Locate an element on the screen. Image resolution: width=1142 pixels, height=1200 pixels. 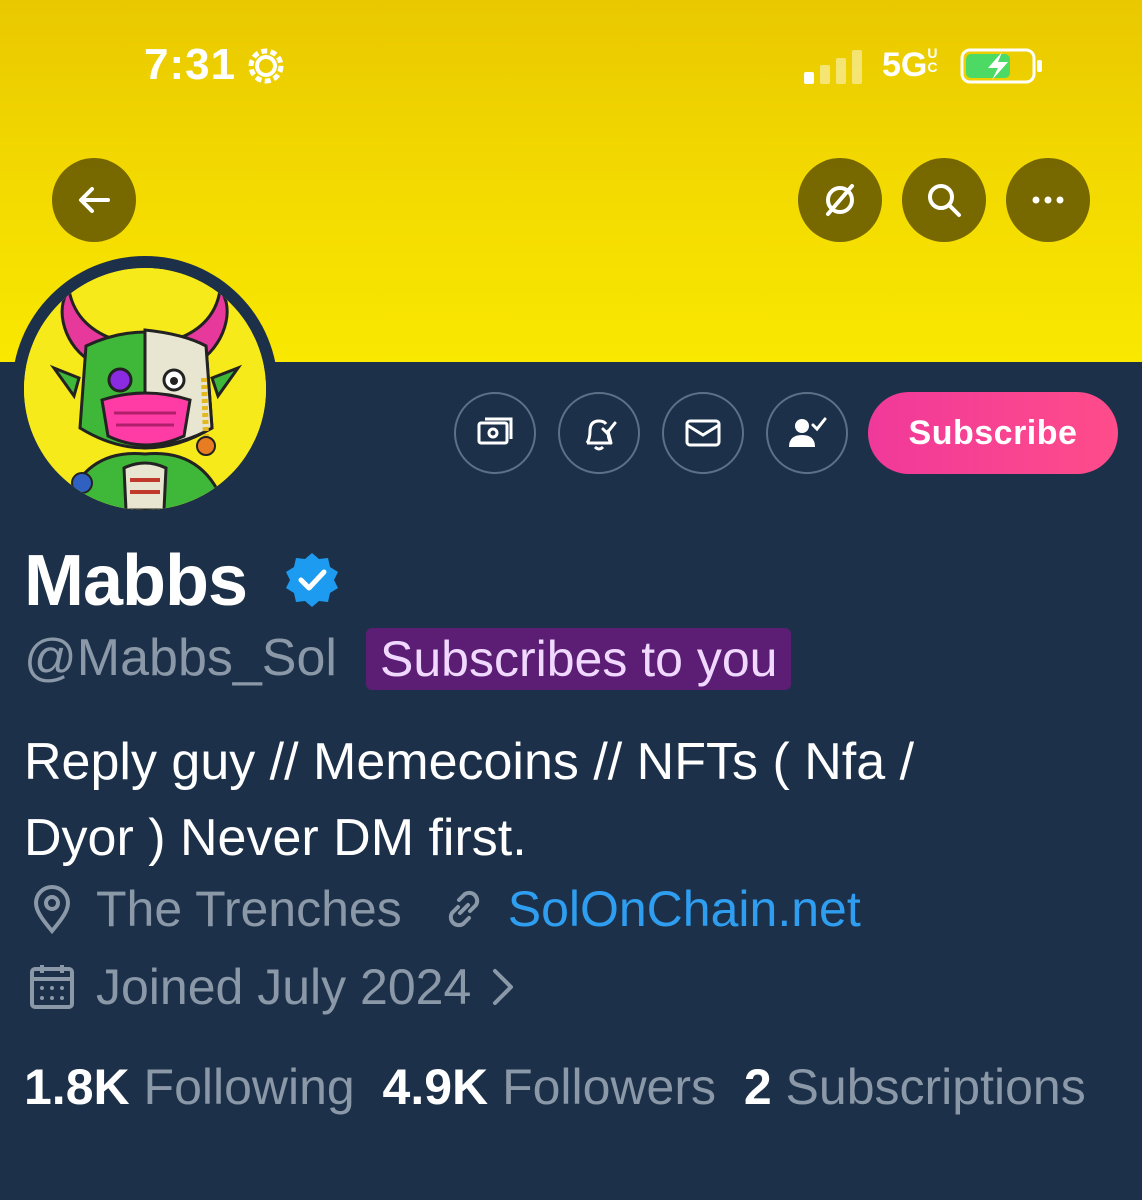
display-name: Mabbs is located at coordinates (136, 581).